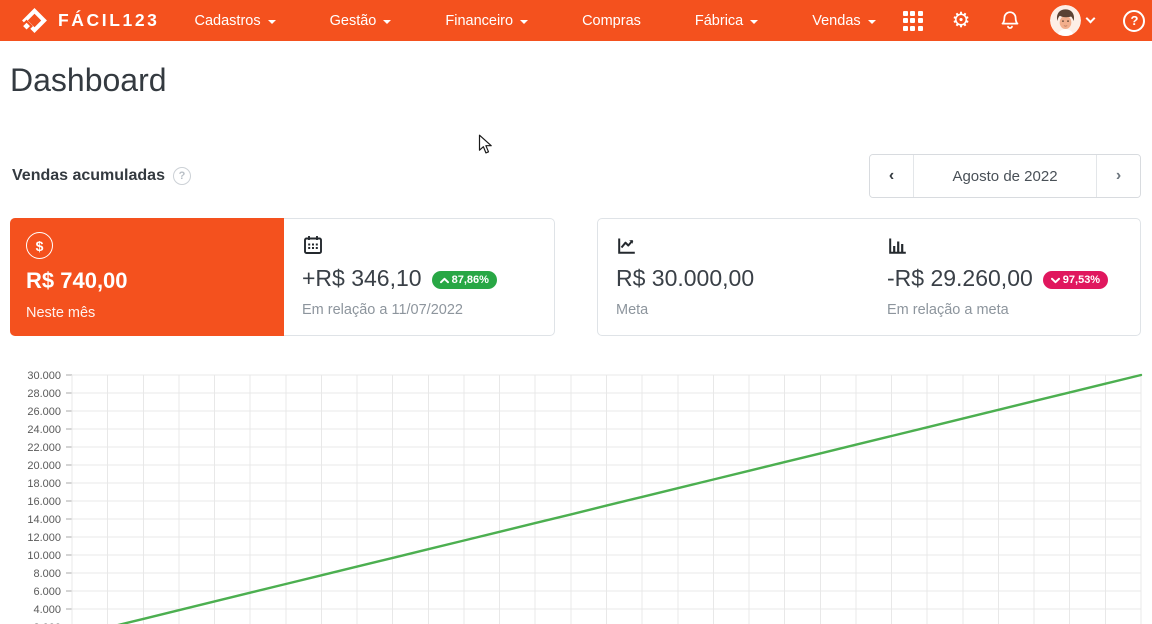 The image size is (1152, 624). I want to click on nav-item-cadastros: Cadastros, so click(235, 20).